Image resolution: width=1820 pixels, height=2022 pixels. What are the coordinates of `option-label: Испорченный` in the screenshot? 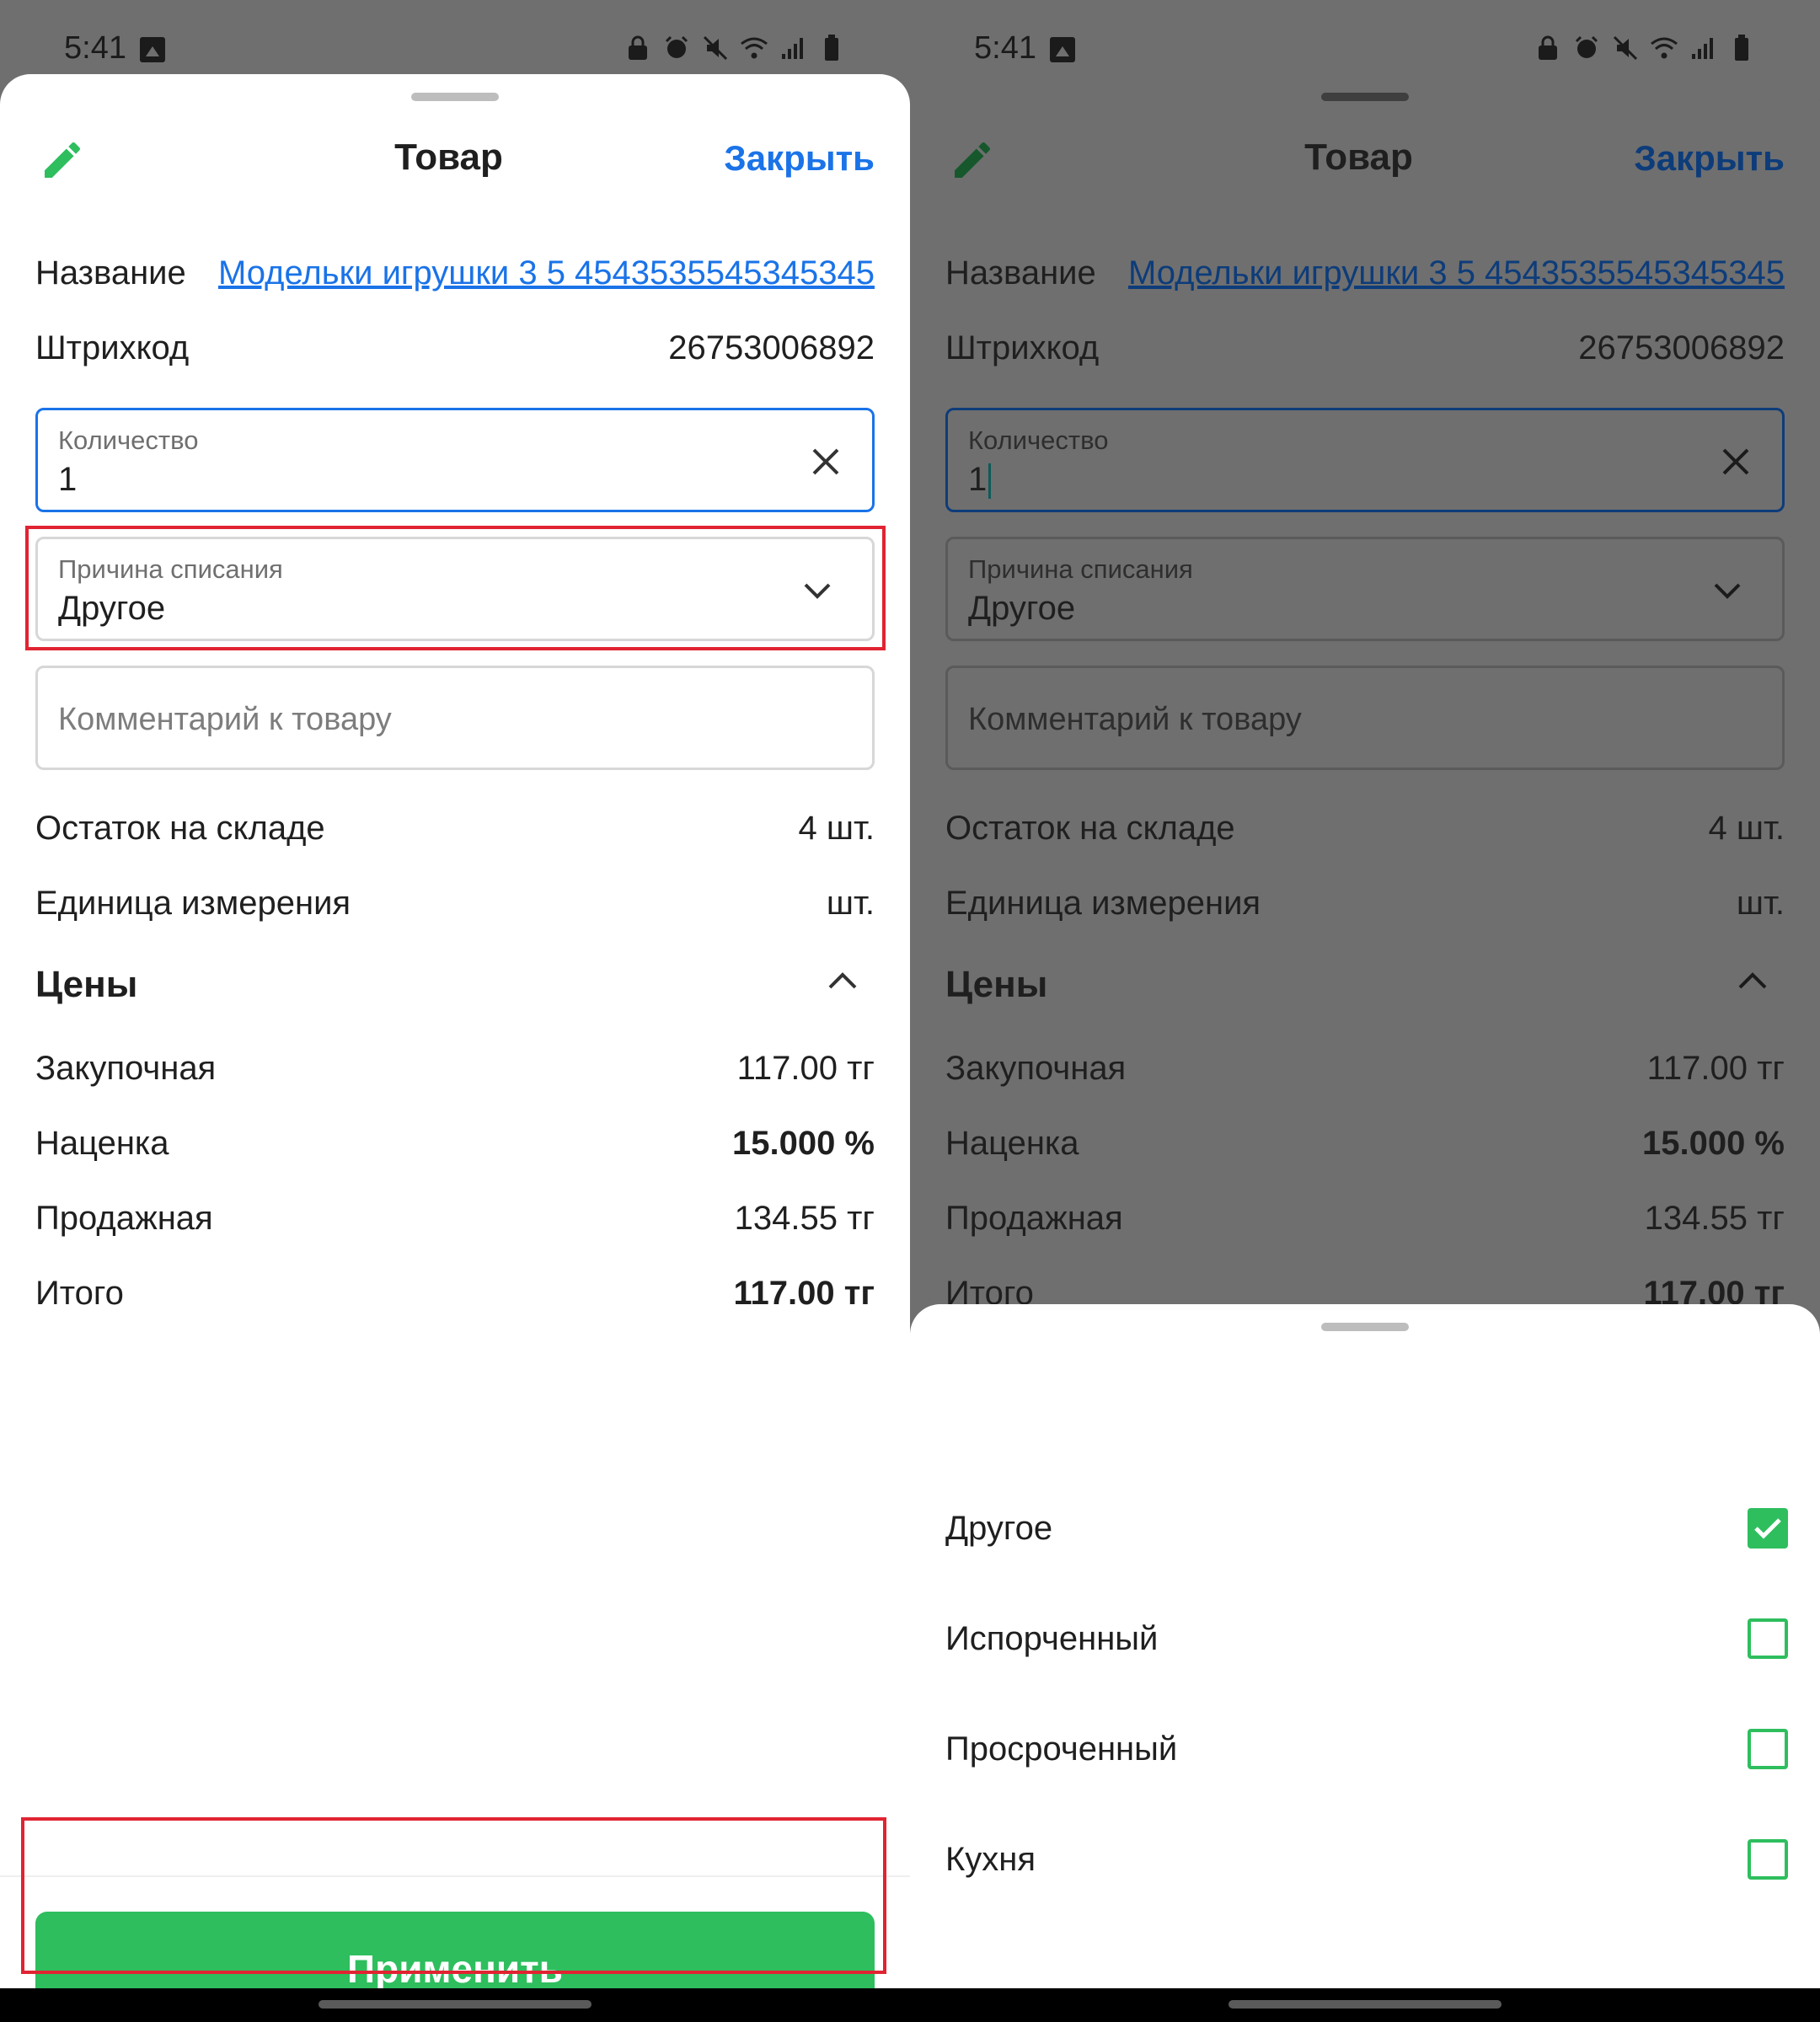 It's located at (1052, 1638).